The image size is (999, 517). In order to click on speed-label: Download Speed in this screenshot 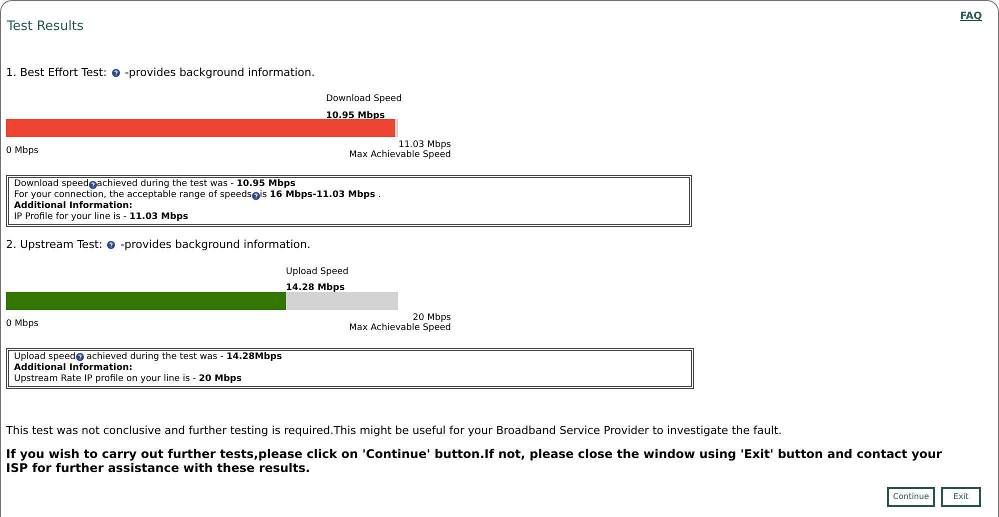, I will do `click(364, 99)`.